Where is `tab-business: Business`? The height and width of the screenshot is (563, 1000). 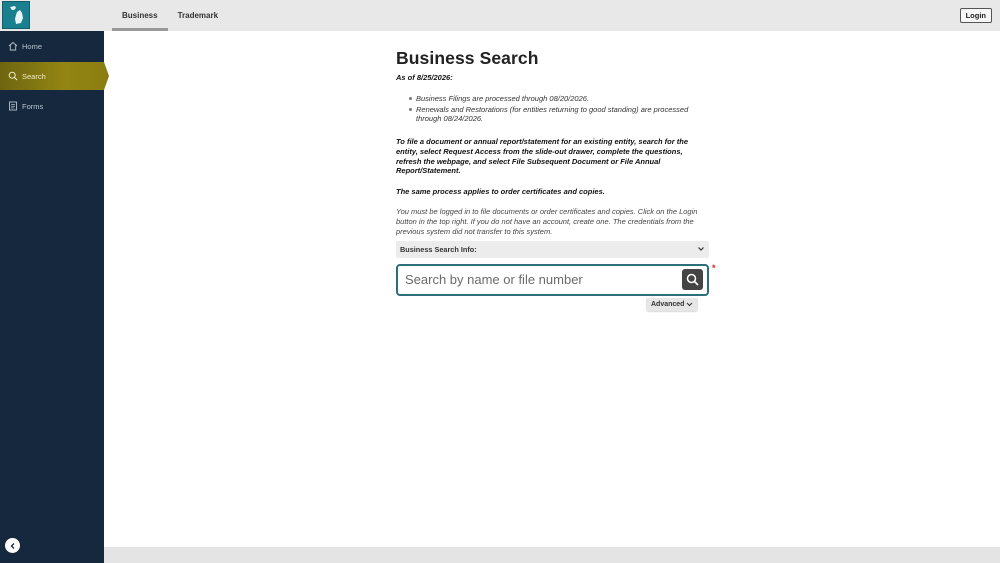
tab-business: Business is located at coordinates (140, 15).